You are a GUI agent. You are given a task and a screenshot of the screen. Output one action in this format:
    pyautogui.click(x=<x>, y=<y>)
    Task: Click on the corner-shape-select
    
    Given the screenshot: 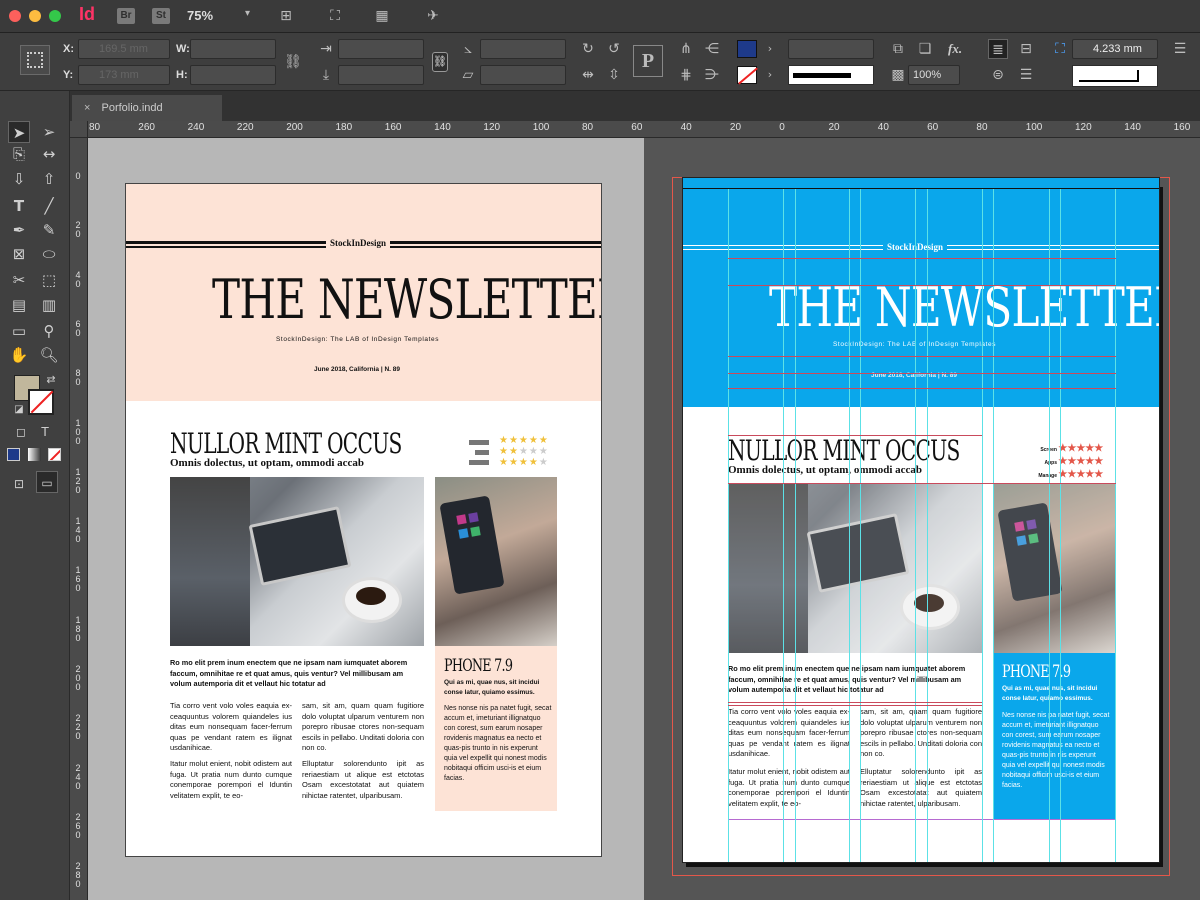 What is the action you would take?
    pyautogui.click(x=1115, y=76)
    